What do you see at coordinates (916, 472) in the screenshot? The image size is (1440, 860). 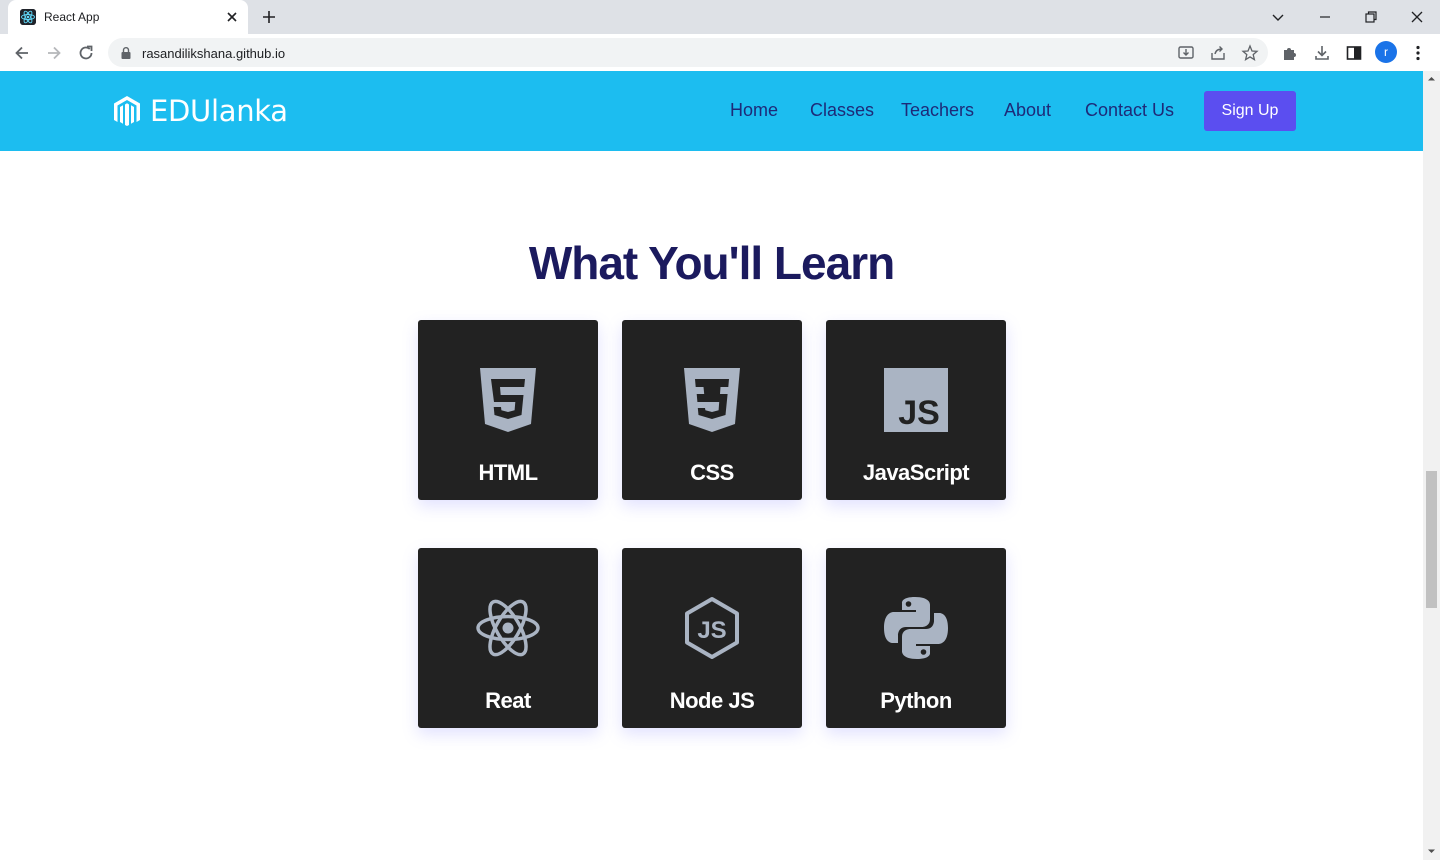 I see `course-label: JavaScript` at bounding box center [916, 472].